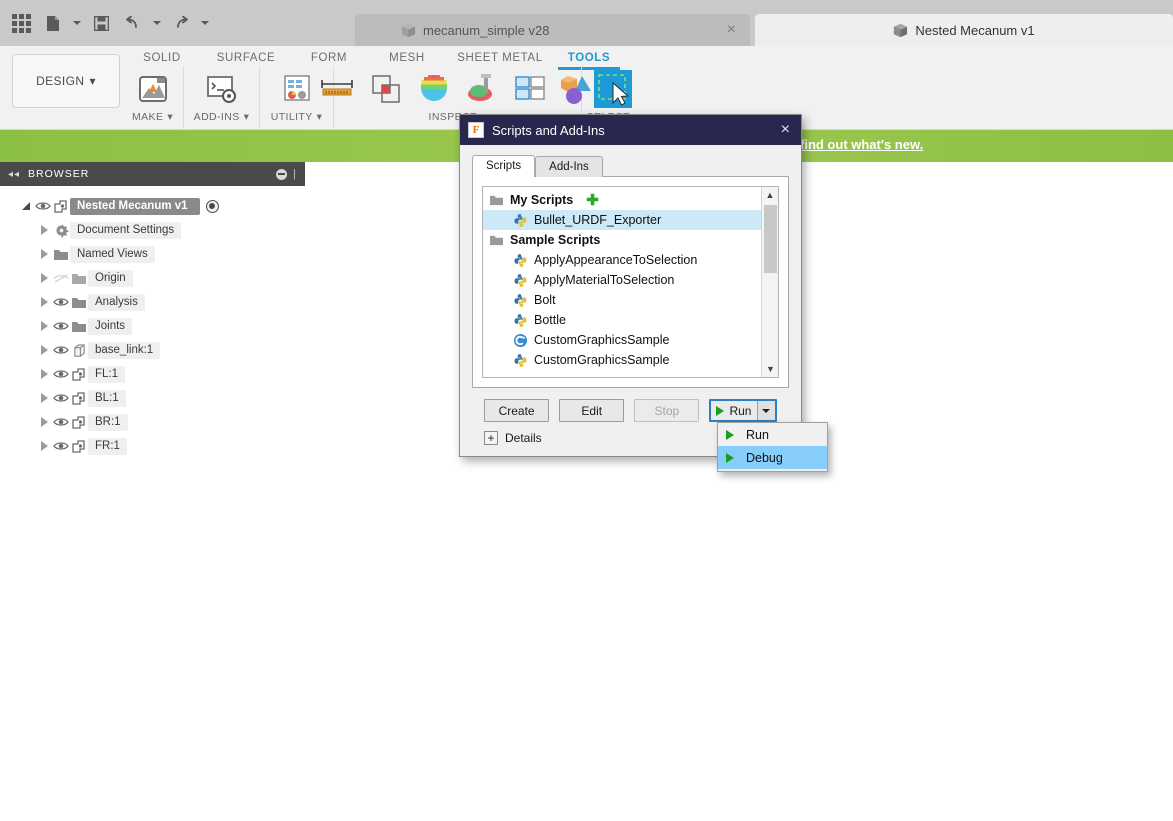 Image resolution: width=1173 pixels, height=821 pixels. What do you see at coordinates (386, 89) in the screenshot?
I see `interference-icon` at bounding box center [386, 89].